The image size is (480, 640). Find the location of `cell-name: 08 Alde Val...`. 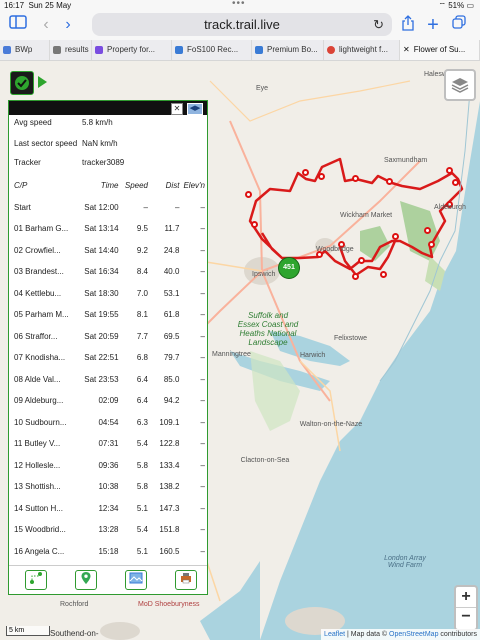

cell-name: 08 Alde Val... is located at coordinates (37, 379).